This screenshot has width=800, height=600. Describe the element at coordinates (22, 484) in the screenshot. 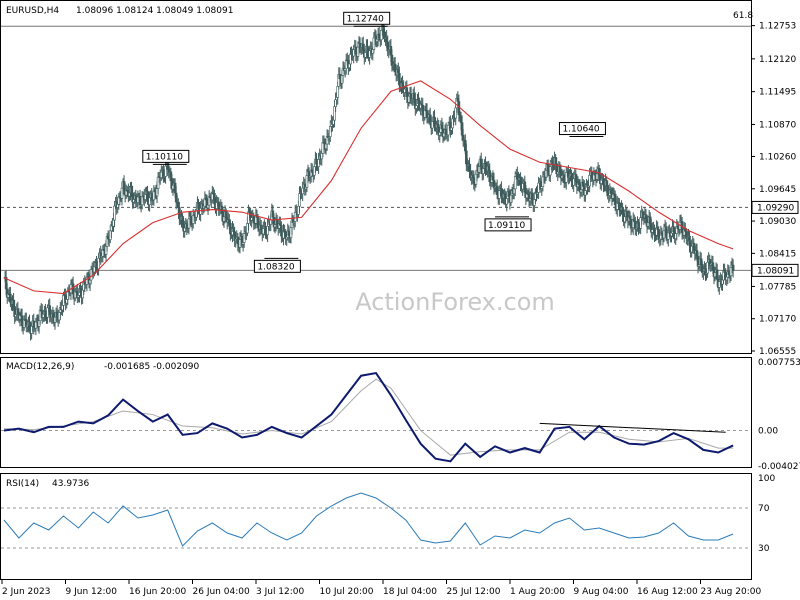

I see `rsi-title: RSI(14)` at that location.